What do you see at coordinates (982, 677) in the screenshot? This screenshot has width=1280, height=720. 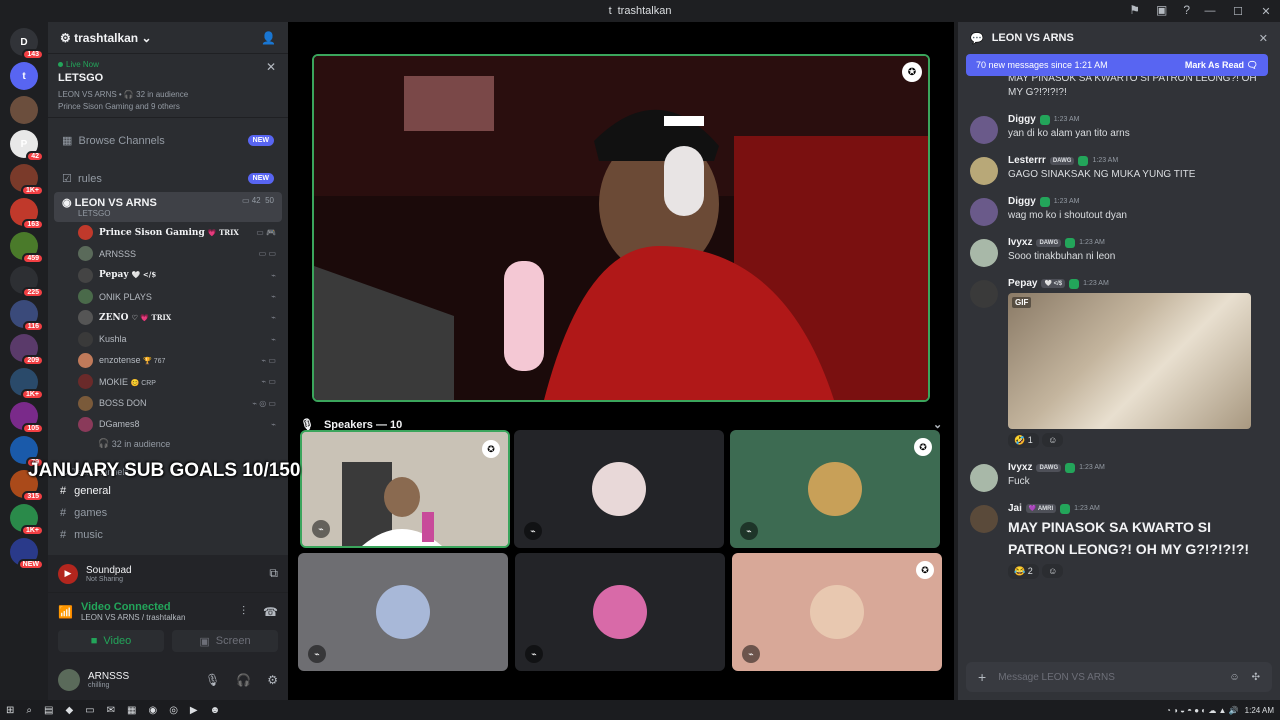 I see `add-attachment-icon: +` at bounding box center [982, 677].